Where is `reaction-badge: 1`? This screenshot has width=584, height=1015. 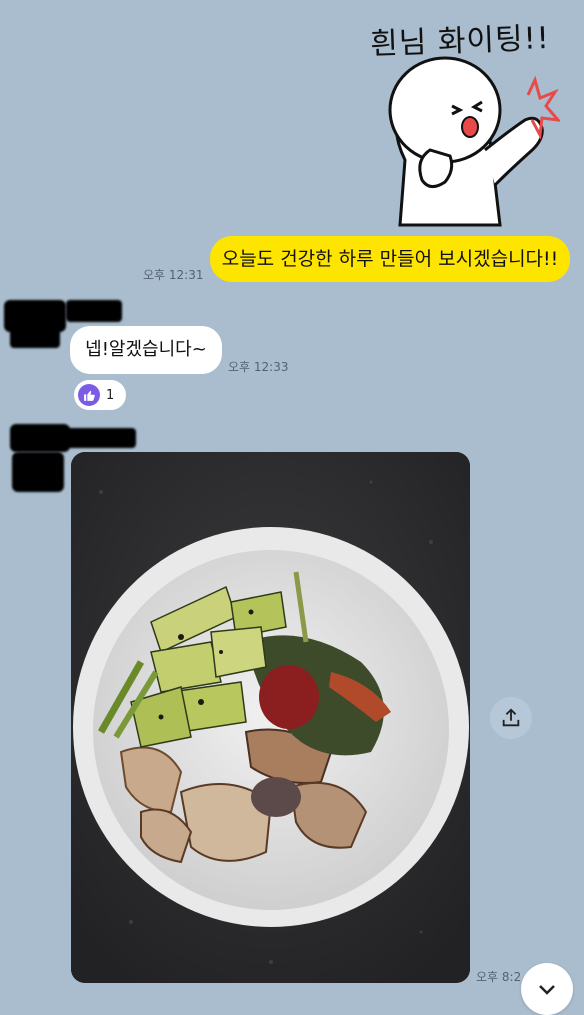 reaction-badge: 1 is located at coordinates (100, 395).